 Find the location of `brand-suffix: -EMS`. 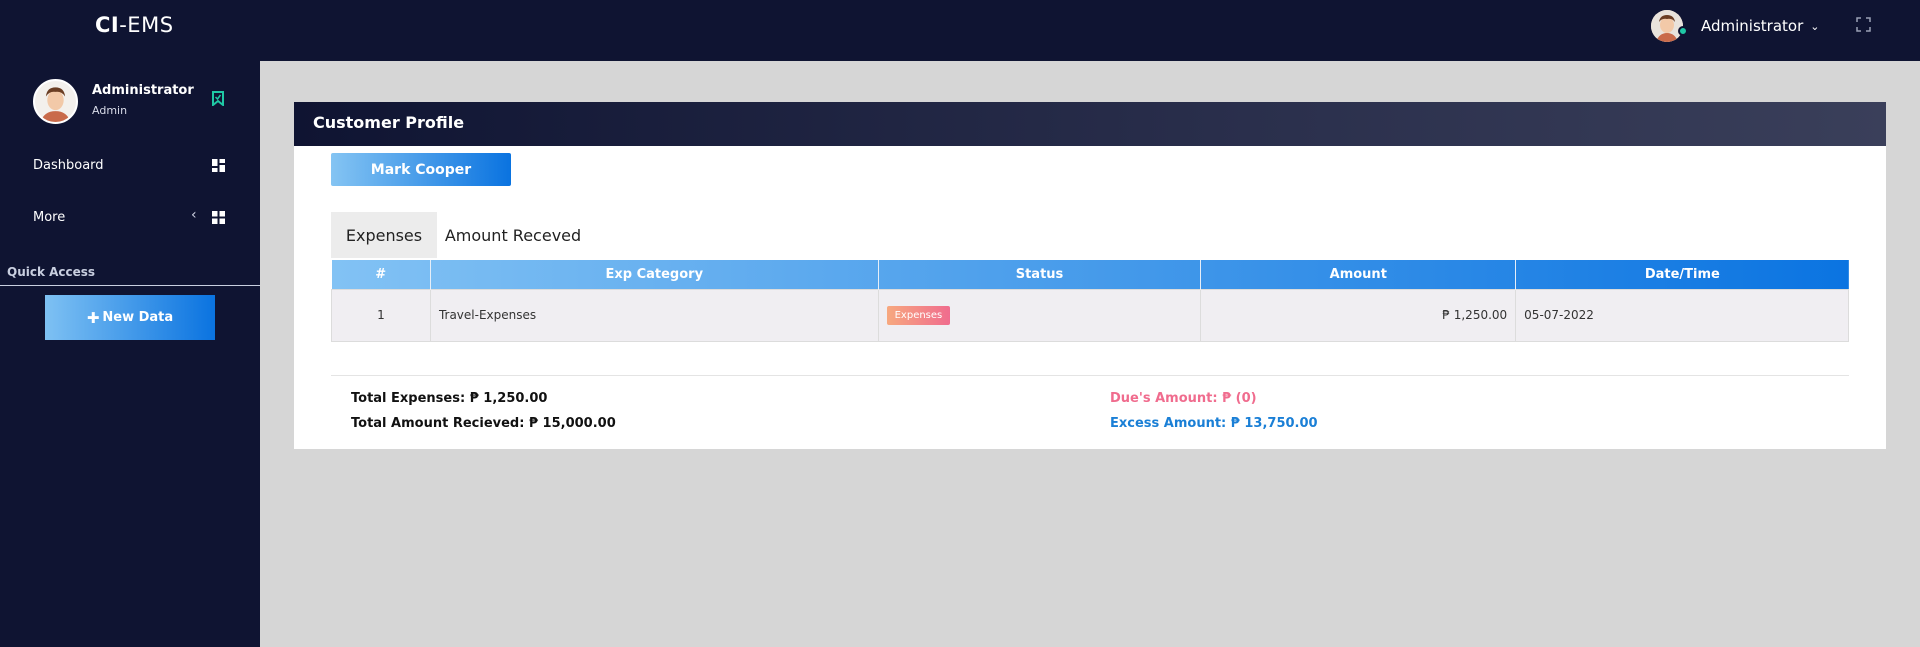

brand-suffix: -EMS is located at coordinates (146, 25).